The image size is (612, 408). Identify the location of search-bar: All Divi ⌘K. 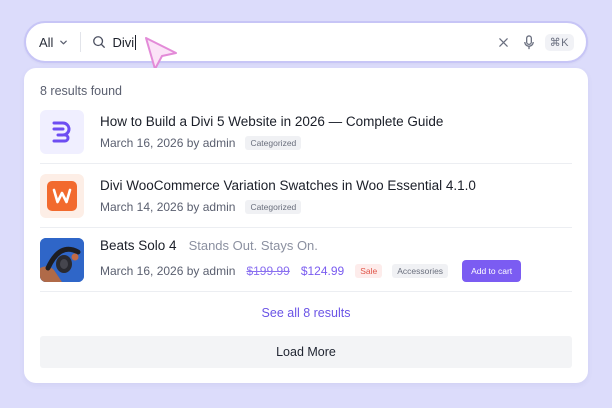
(306, 42).